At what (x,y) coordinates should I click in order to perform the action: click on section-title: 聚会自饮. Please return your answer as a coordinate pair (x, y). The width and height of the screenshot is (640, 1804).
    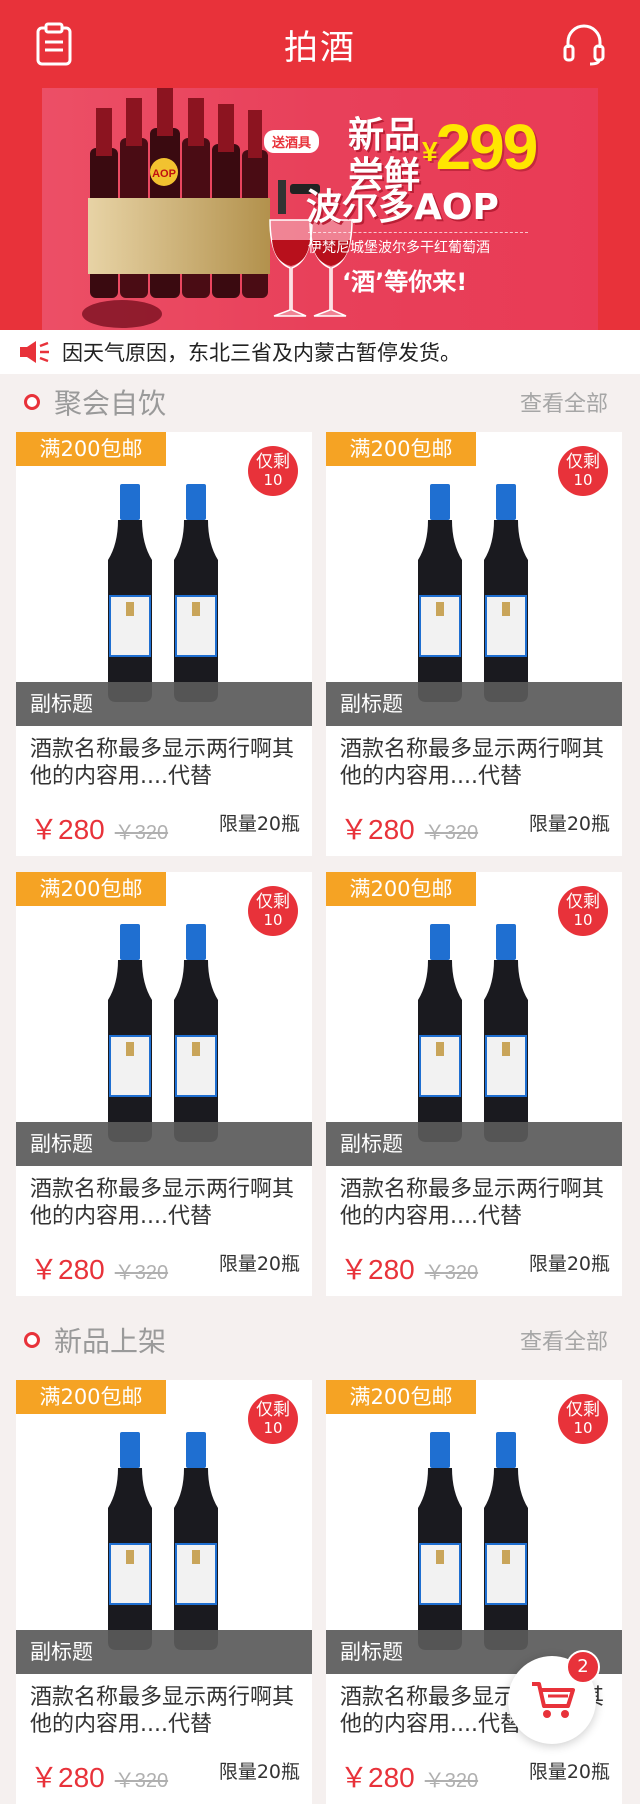
    Looking at the image, I should click on (110, 403).